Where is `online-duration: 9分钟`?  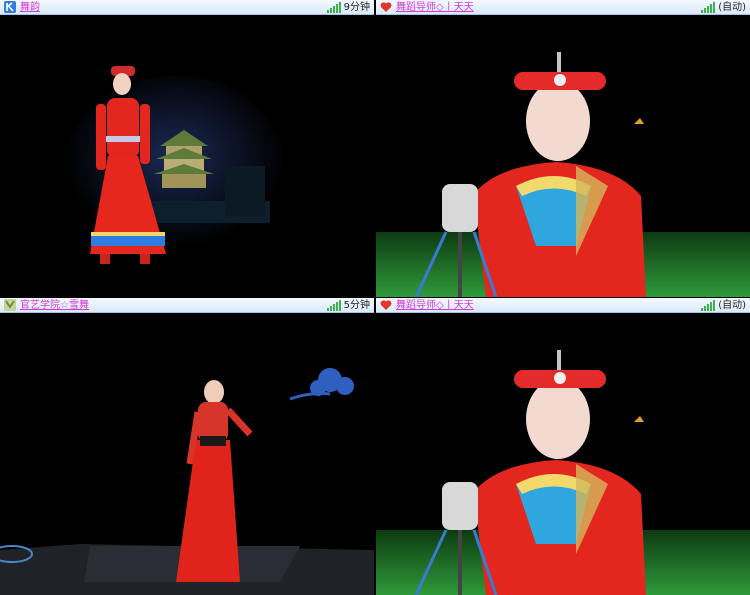 online-duration: 9分钟 is located at coordinates (356, 7).